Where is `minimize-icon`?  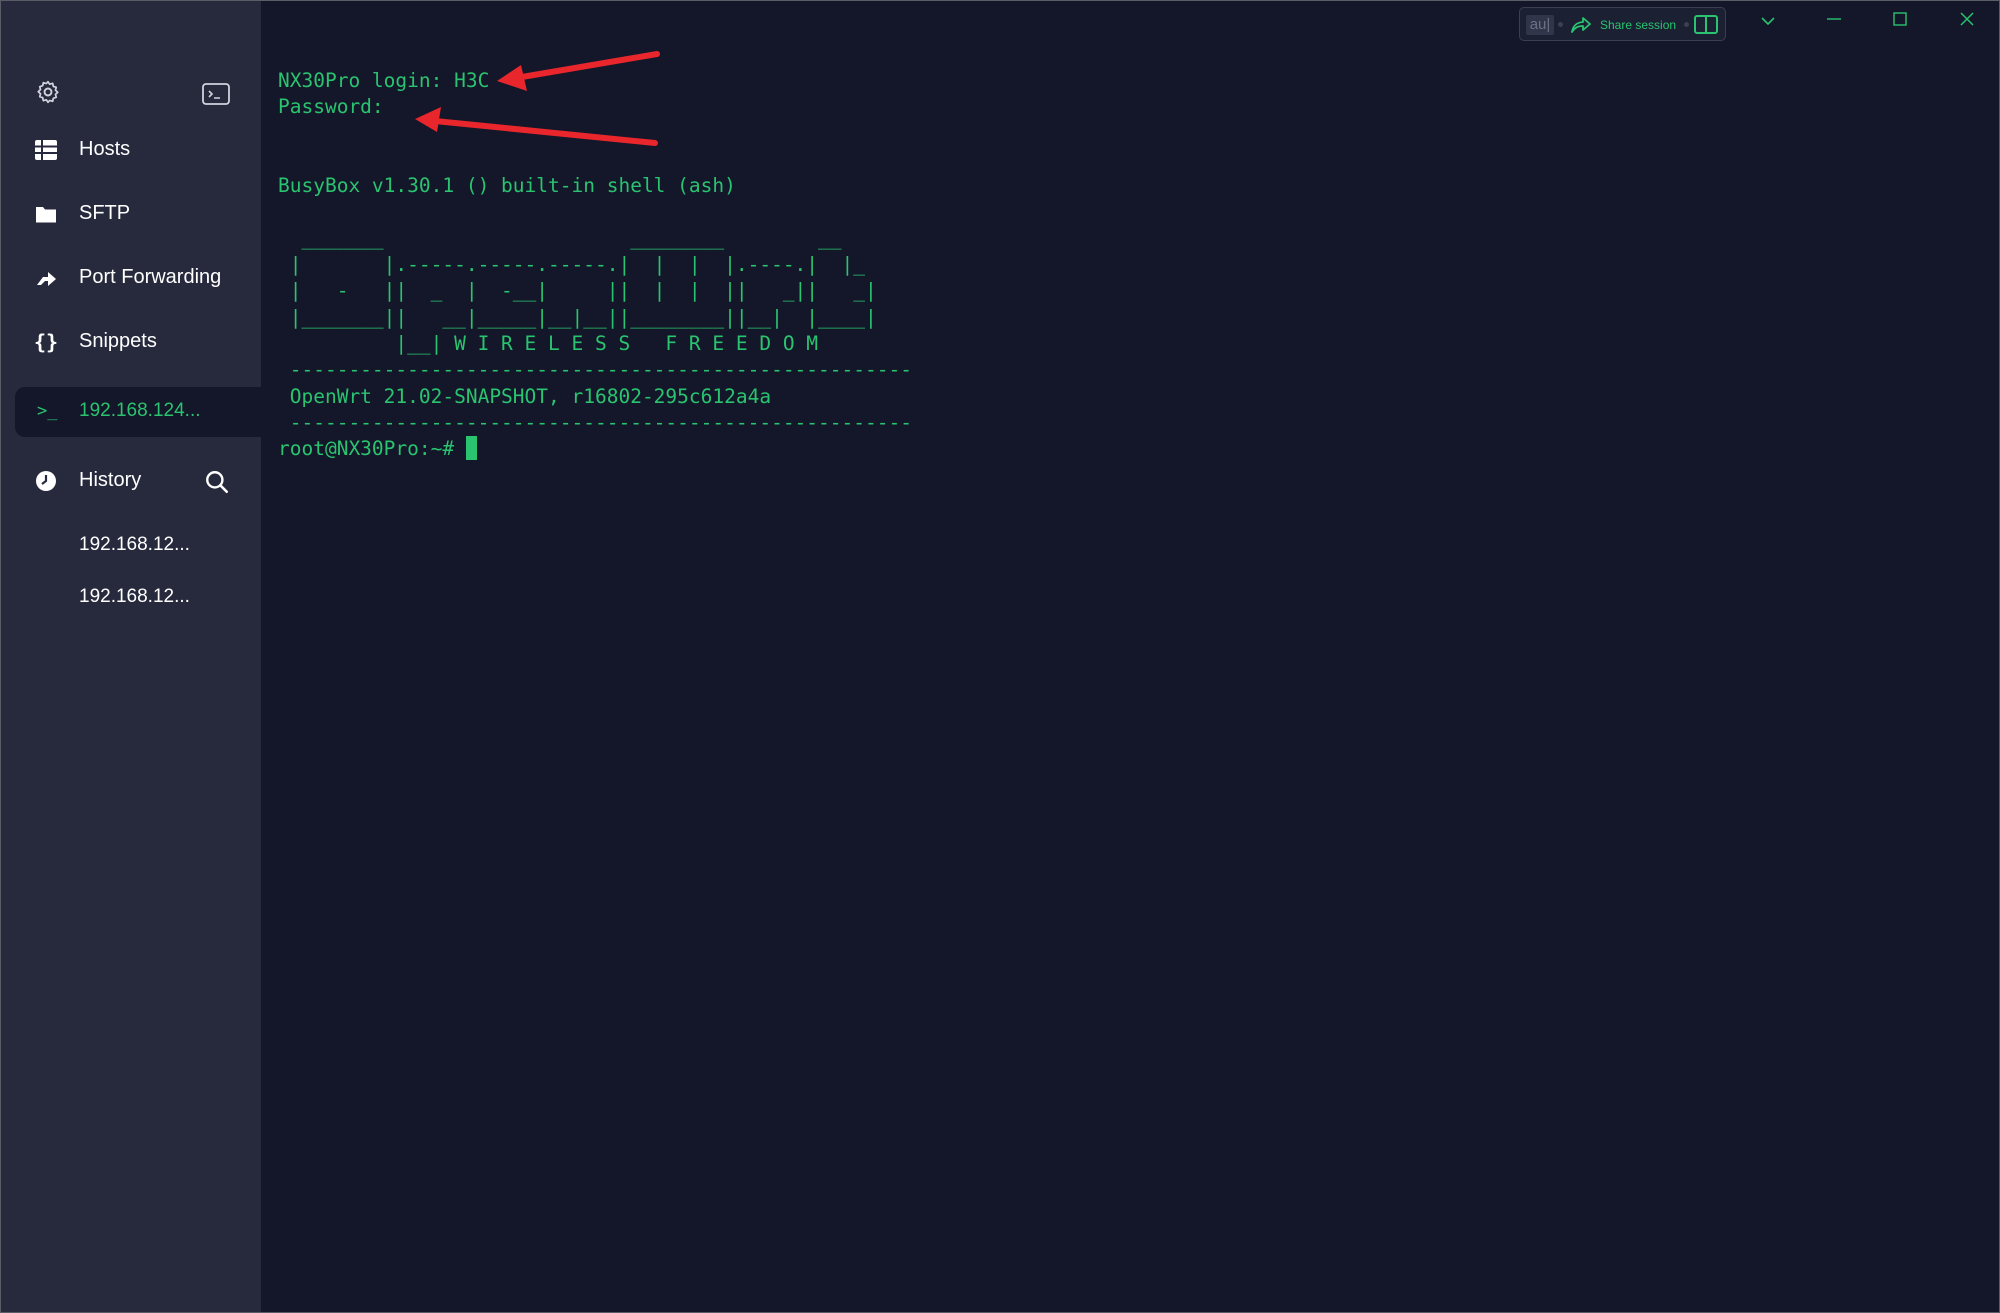 minimize-icon is located at coordinates (1834, 22).